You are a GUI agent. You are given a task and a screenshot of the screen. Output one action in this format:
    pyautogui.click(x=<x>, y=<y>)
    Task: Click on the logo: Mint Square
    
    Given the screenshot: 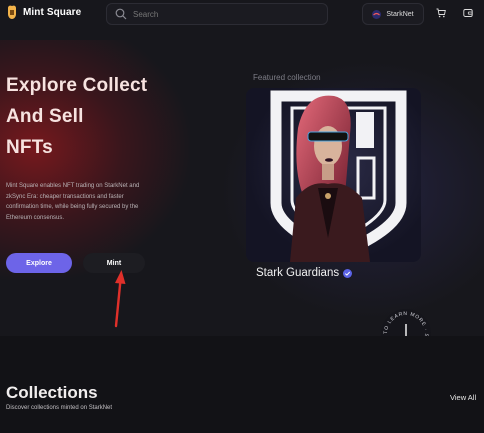 What is the action you would take?
    pyautogui.click(x=43, y=12)
    